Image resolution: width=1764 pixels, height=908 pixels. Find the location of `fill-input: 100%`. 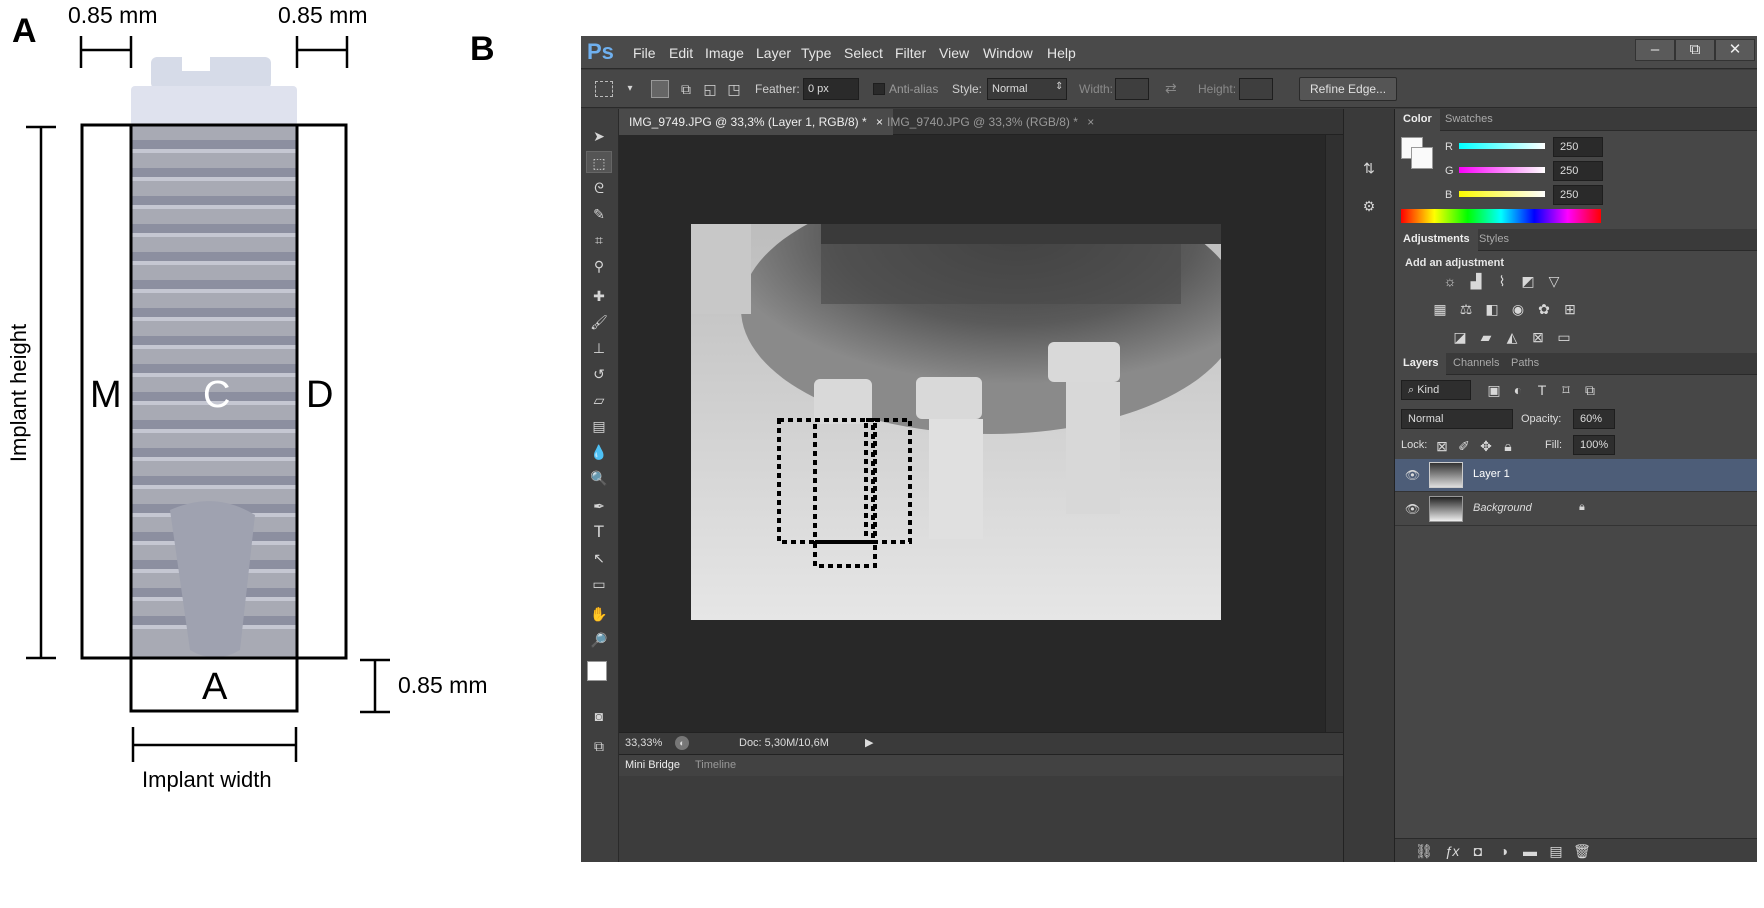

fill-input: 100% is located at coordinates (1594, 445).